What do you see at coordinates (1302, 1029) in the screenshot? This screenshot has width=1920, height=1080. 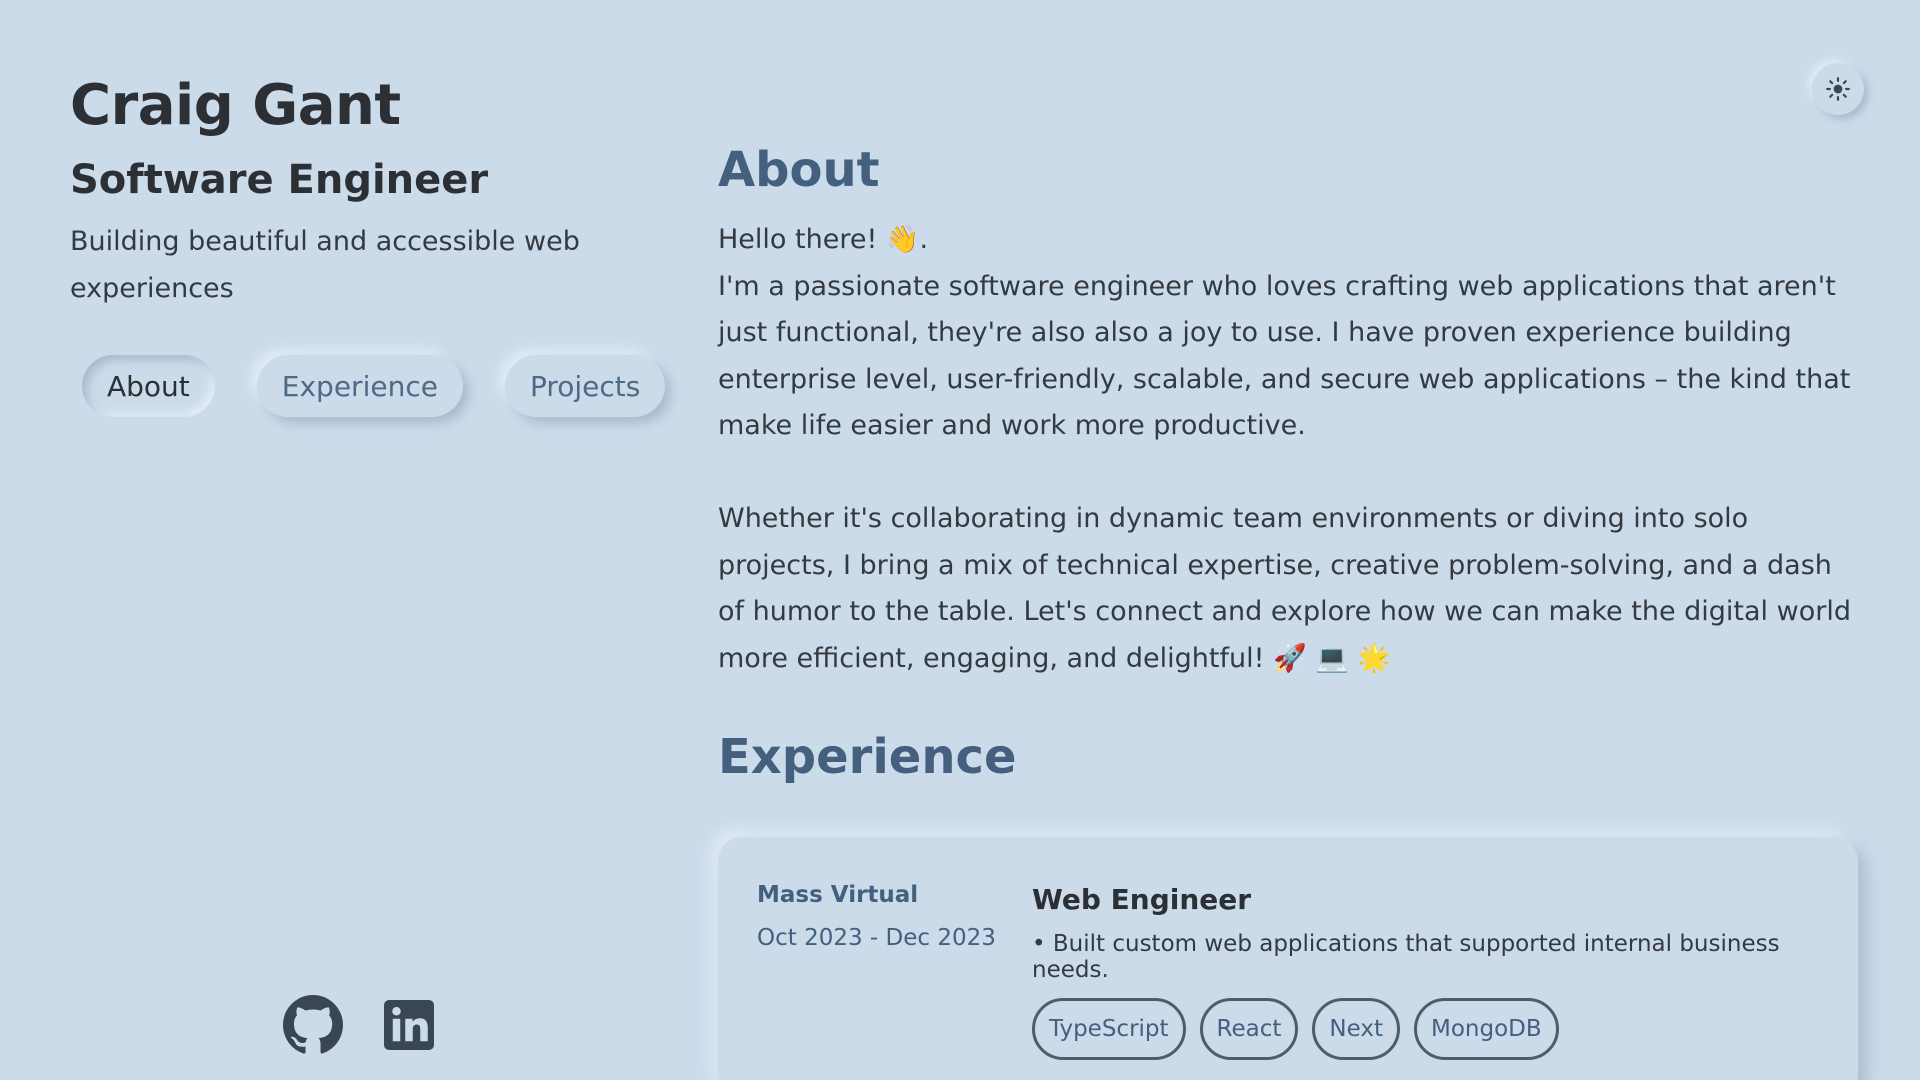 I see `tech-tags: TypeScript React Next MongoDB` at bounding box center [1302, 1029].